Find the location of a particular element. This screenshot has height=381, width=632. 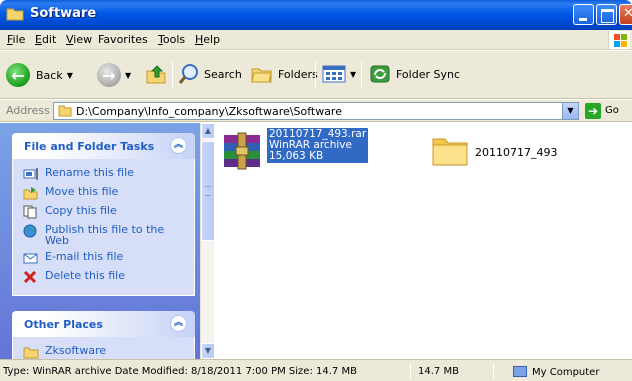

rename-icon is located at coordinates (30, 174).